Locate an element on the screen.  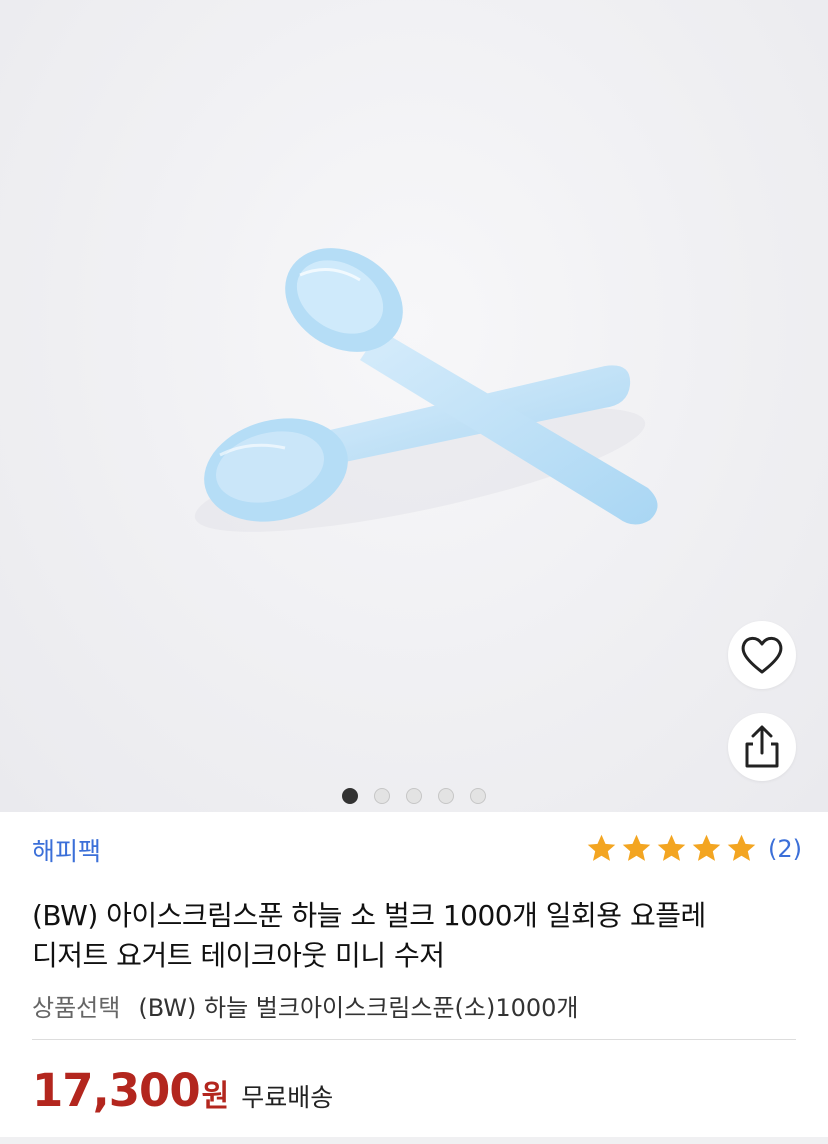
product-title-line-2: 디저트 요거트 테이크아웃 미니 수저 is located at coordinates (238, 955).